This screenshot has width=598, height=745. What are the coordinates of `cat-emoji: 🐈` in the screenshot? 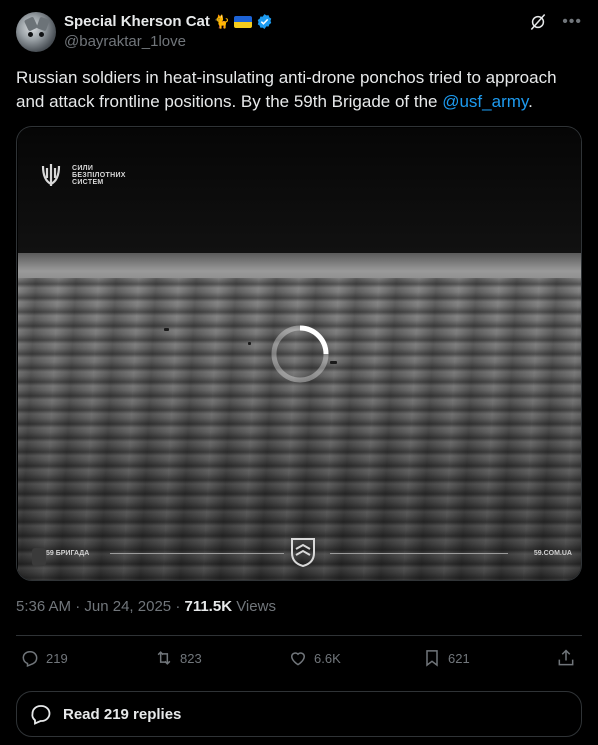 It's located at (222, 21).